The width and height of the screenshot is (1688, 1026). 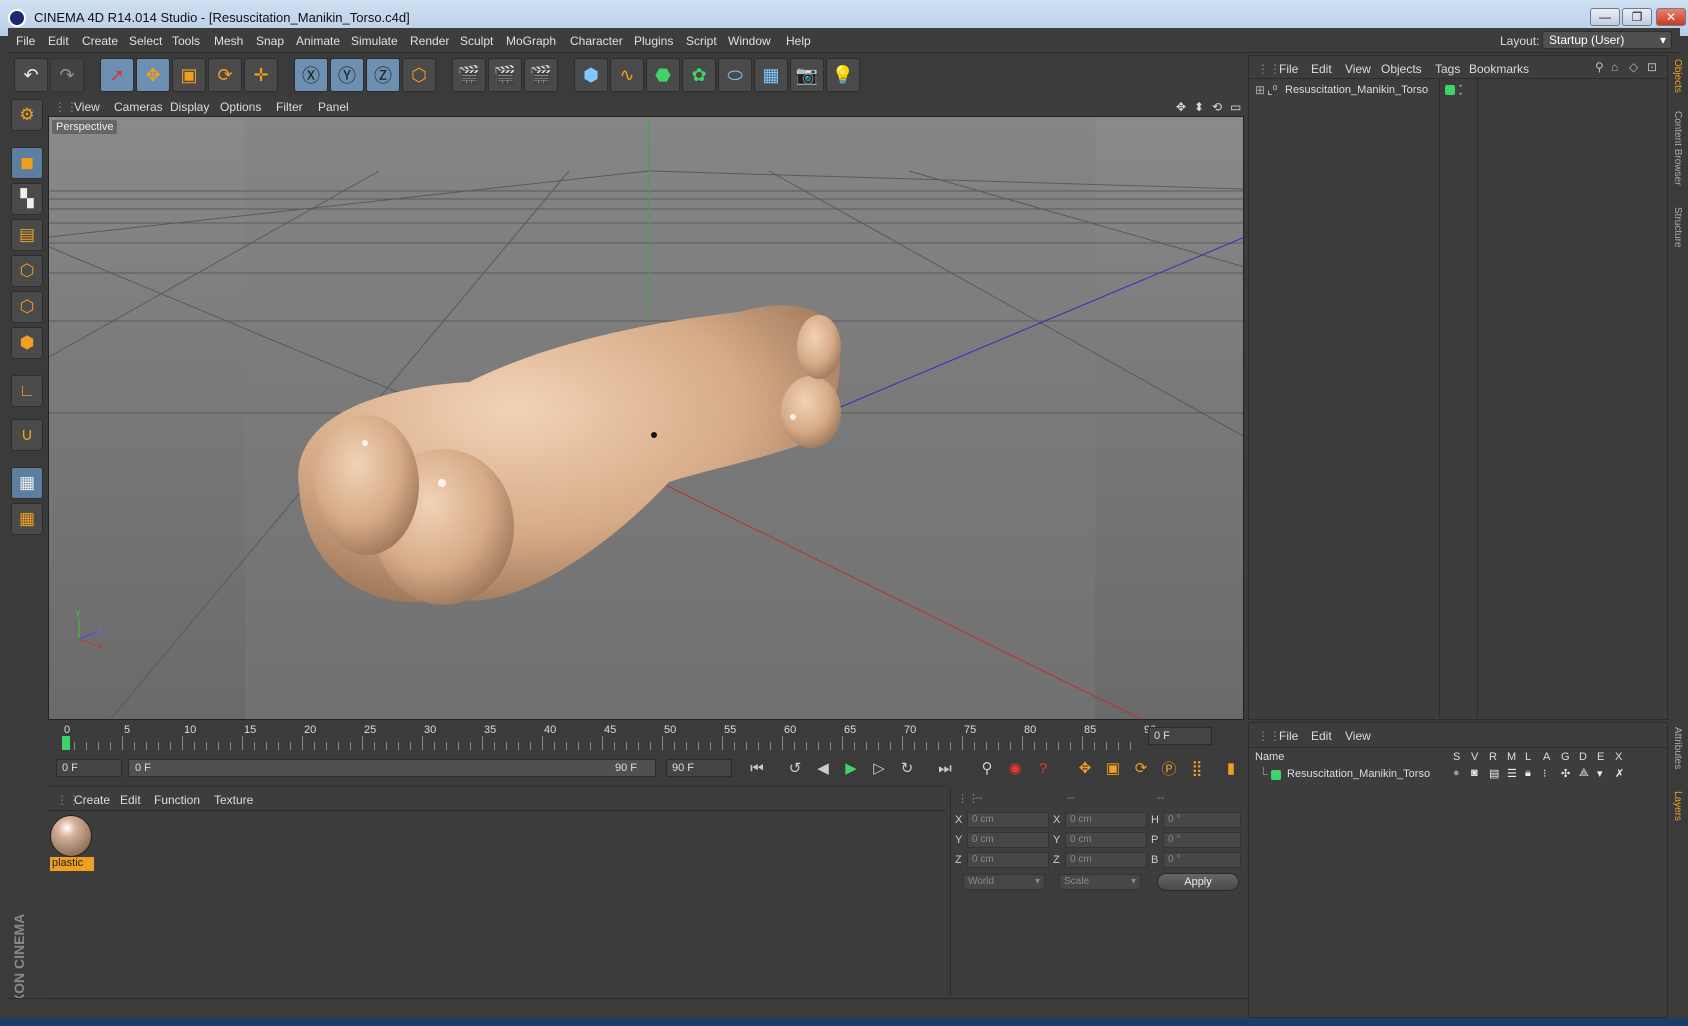 I want to click on obj-menu-tags: Tags, so click(x=1447, y=69).